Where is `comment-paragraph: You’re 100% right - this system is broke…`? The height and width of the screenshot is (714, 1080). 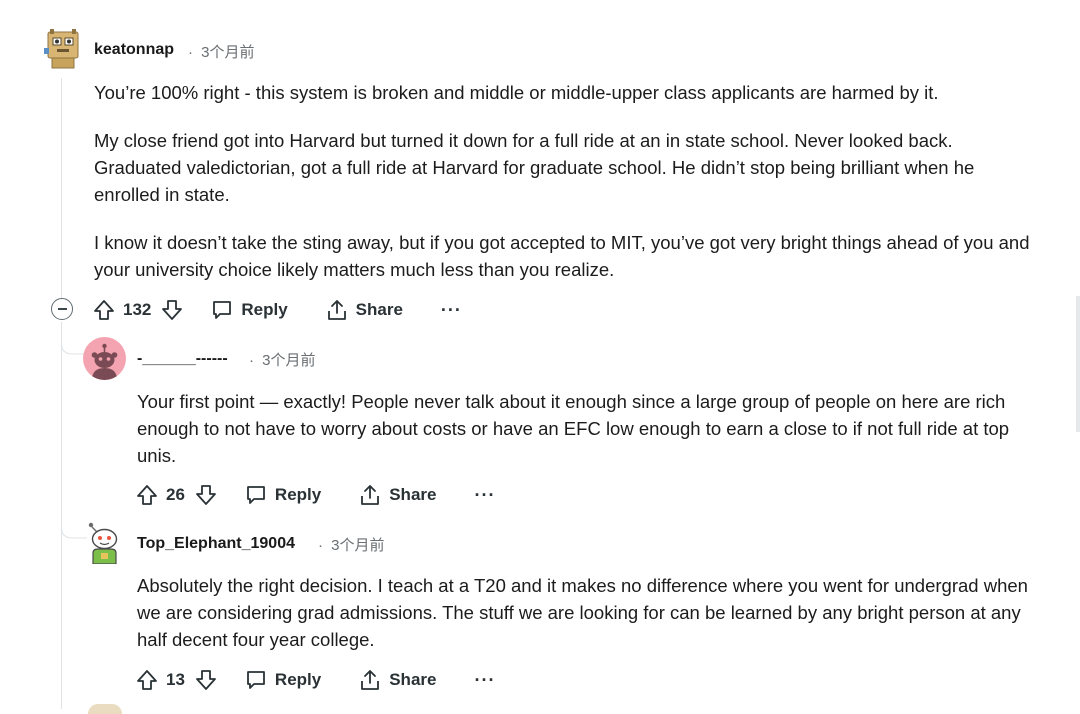
comment-paragraph: You’re 100% right - this system is broke… is located at coordinates (516, 92).